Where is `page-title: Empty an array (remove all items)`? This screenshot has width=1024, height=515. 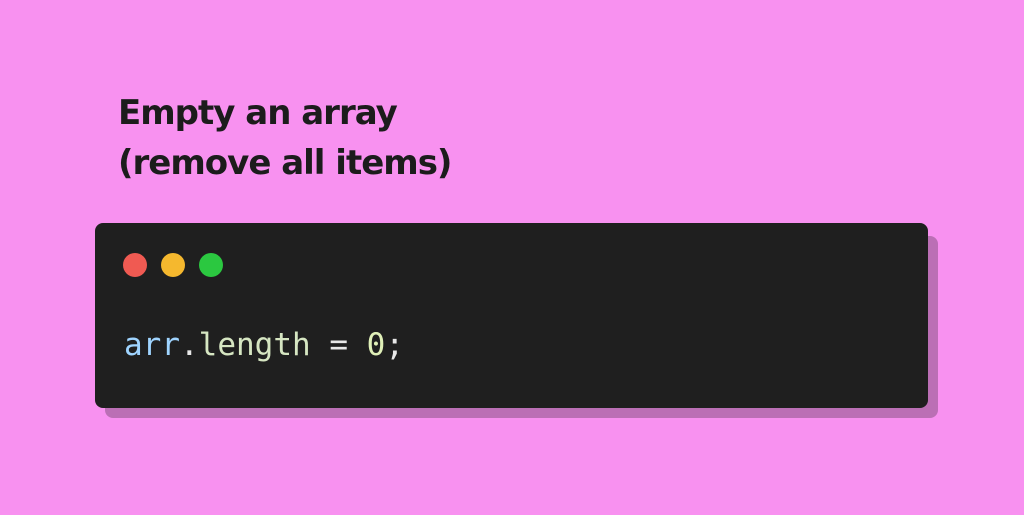
page-title: Empty an array (remove all items) is located at coordinates (285, 138).